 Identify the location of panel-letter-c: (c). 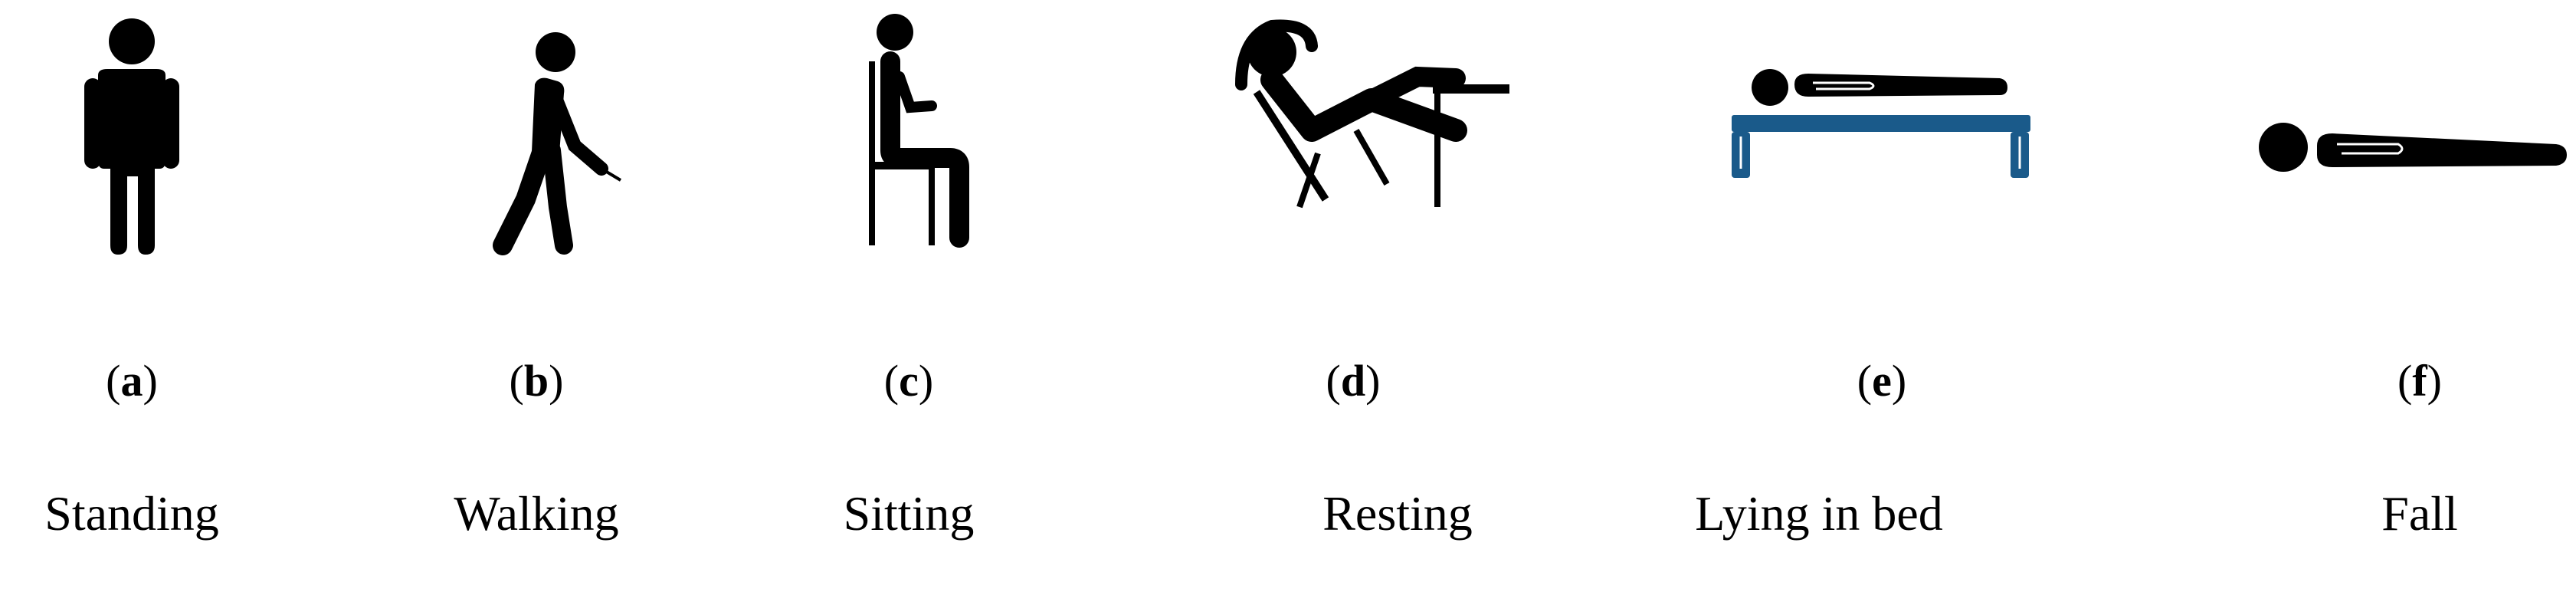
(908, 381).